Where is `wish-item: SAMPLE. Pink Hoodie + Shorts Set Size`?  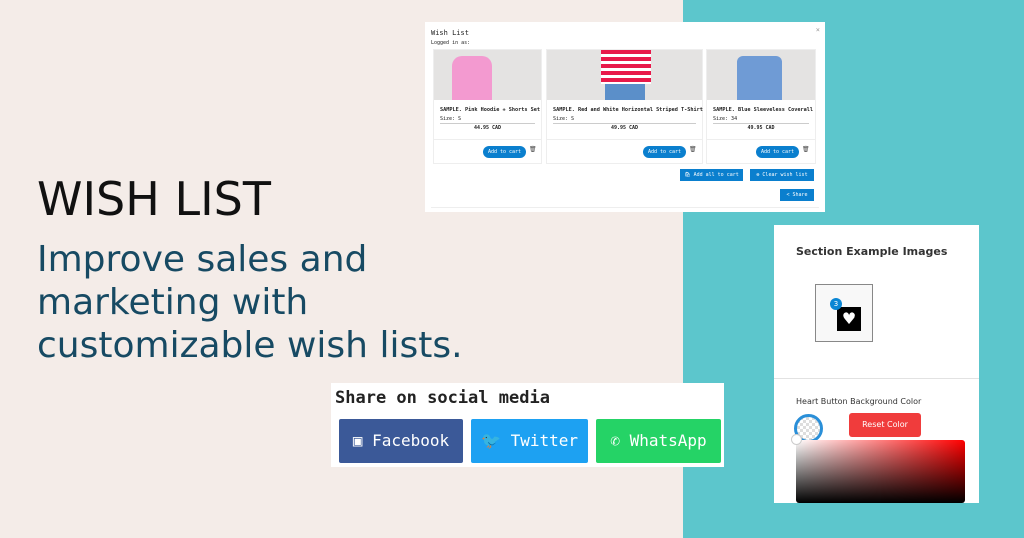
wish-item: SAMPLE. Pink Hoodie + Shorts Set Size is located at coordinates (487, 106).